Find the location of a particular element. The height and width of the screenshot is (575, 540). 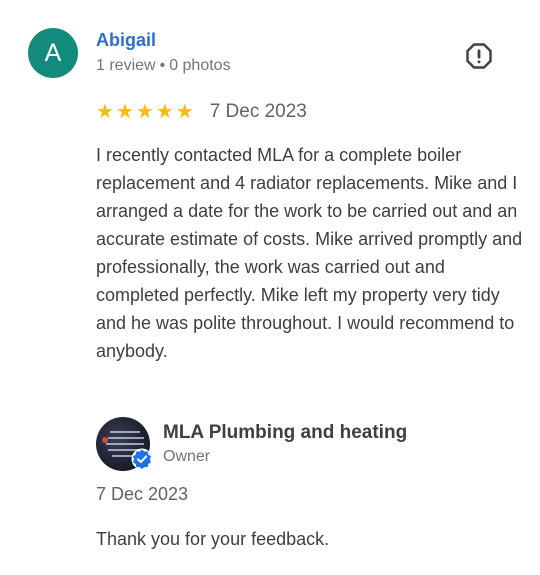

verified-check-icon is located at coordinates (142, 459).